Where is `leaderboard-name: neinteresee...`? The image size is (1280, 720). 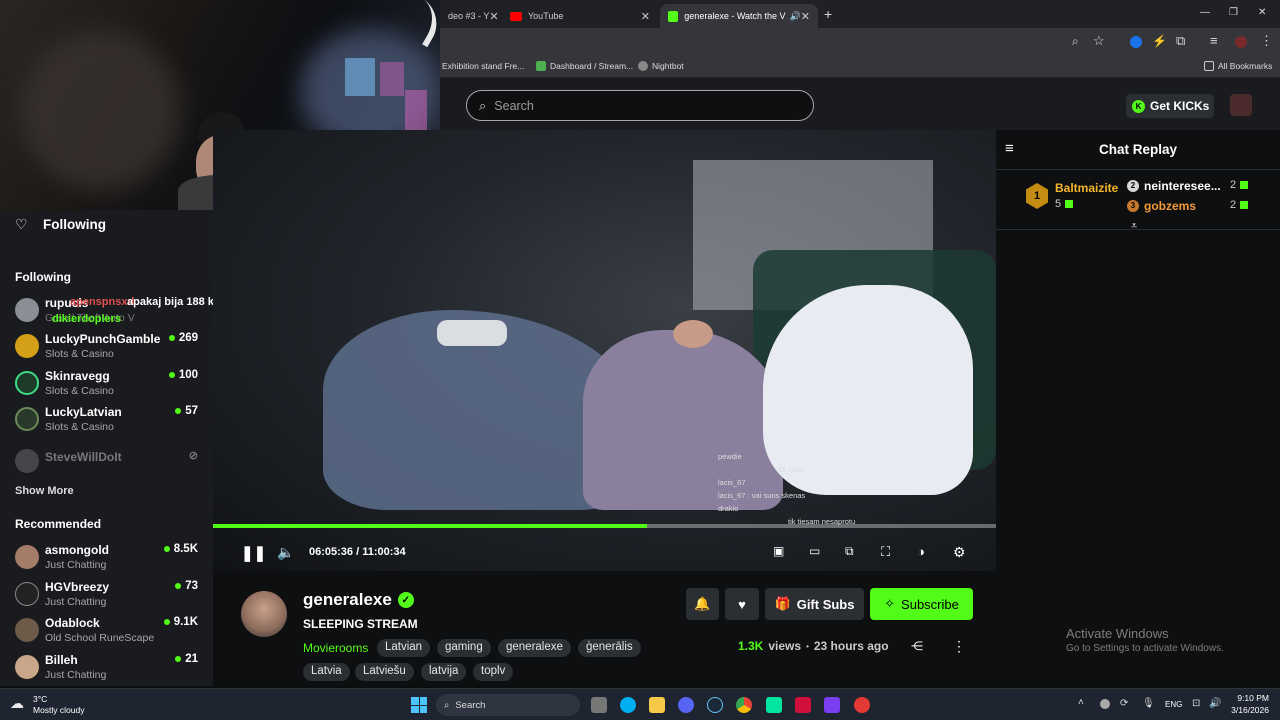
leaderboard-name: neinteresee... is located at coordinates (1182, 186).